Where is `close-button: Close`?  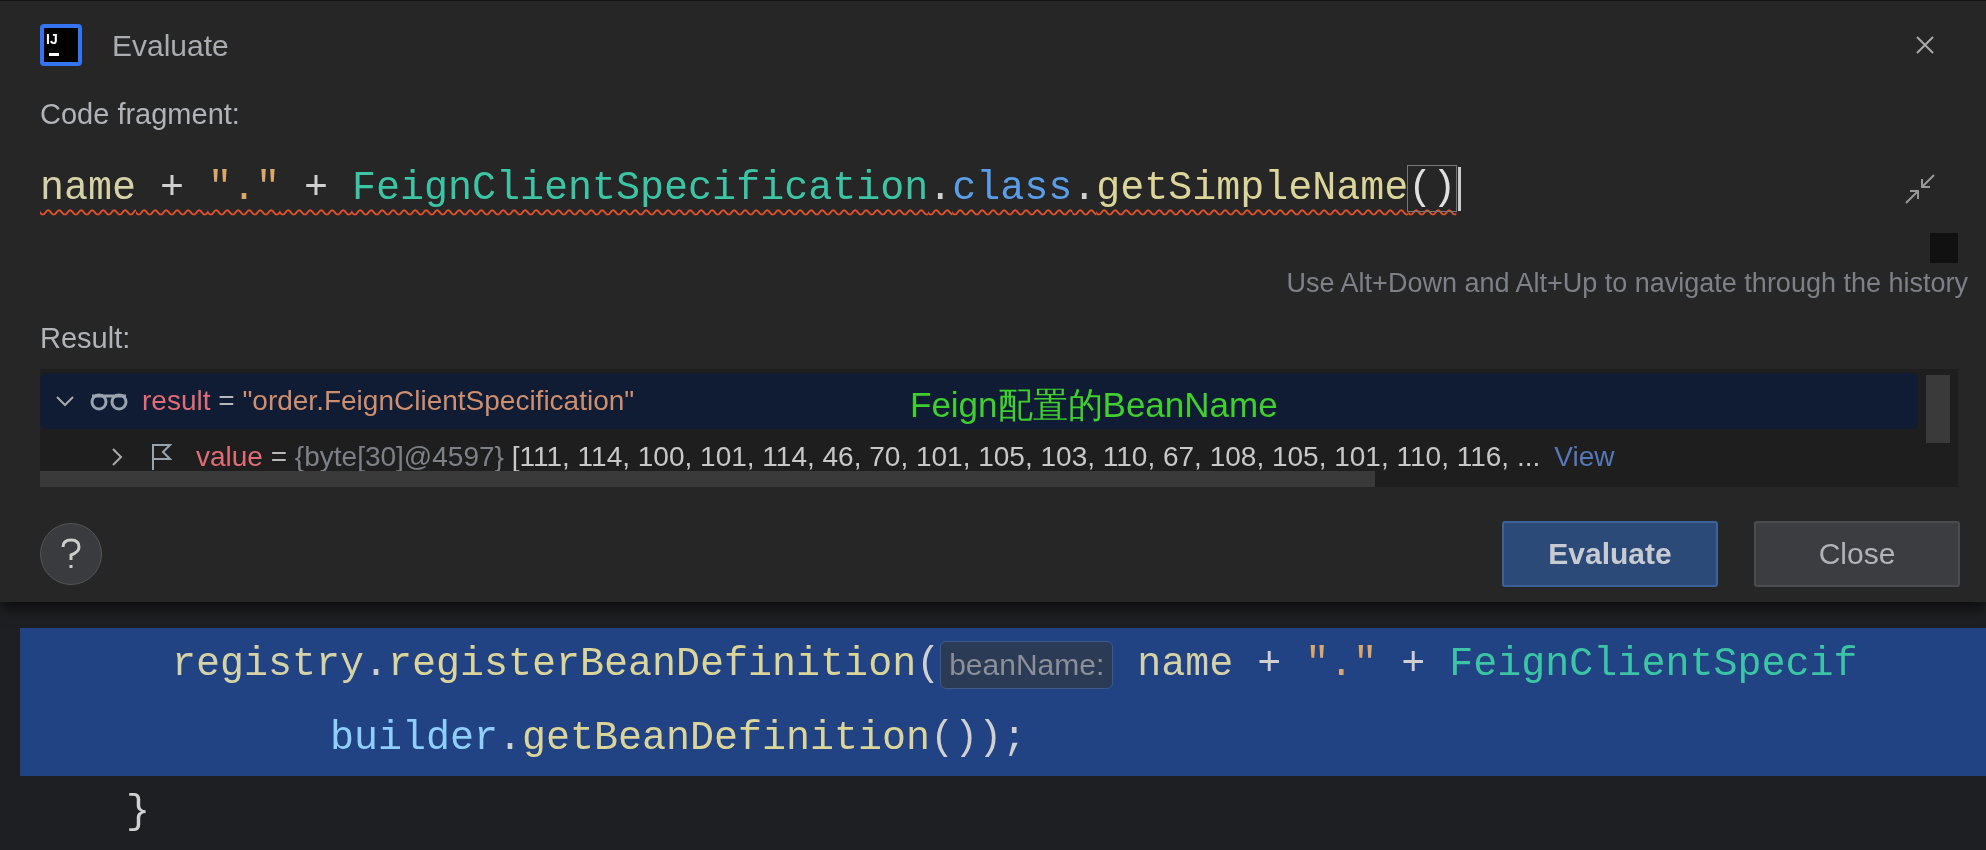 close-button: Close is located at coordinates (1857, 553).